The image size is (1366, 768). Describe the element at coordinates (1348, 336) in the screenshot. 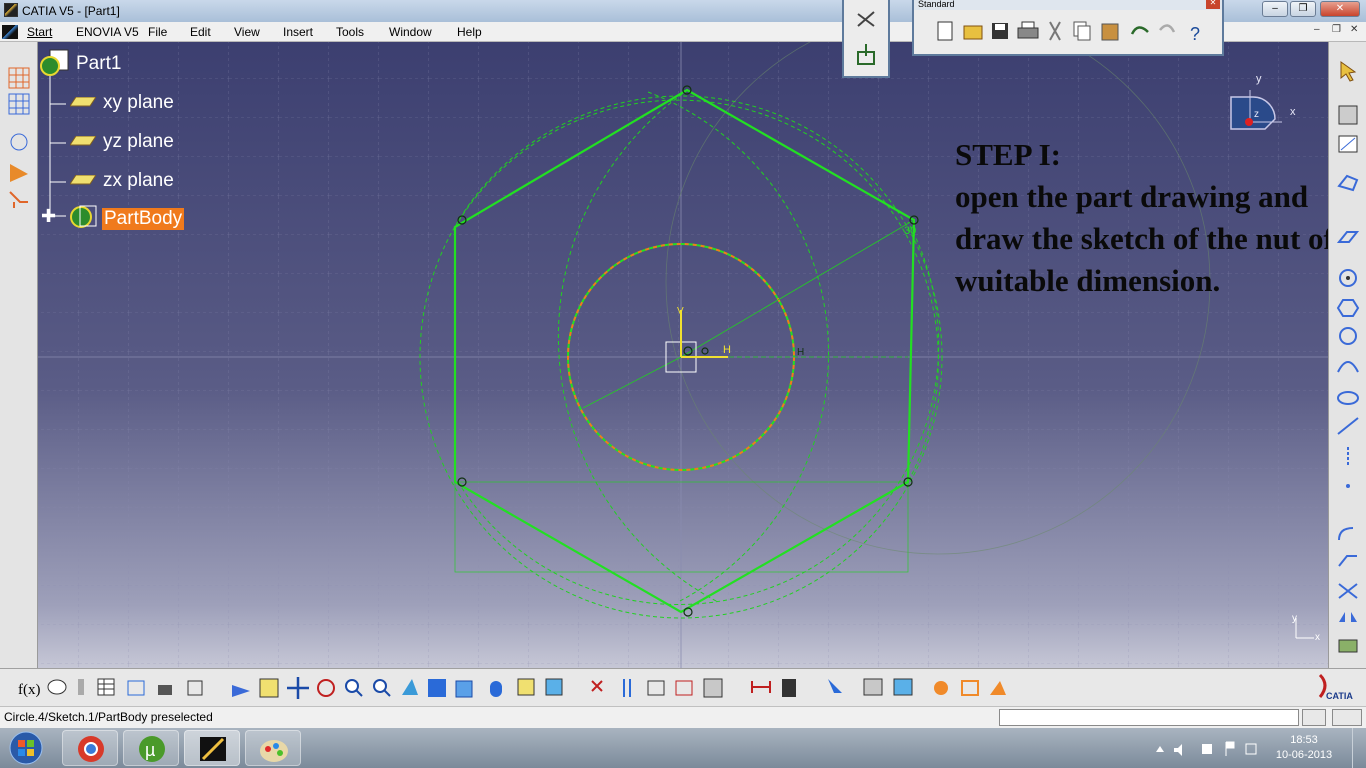

I see `circle-tool-icon` at that location.